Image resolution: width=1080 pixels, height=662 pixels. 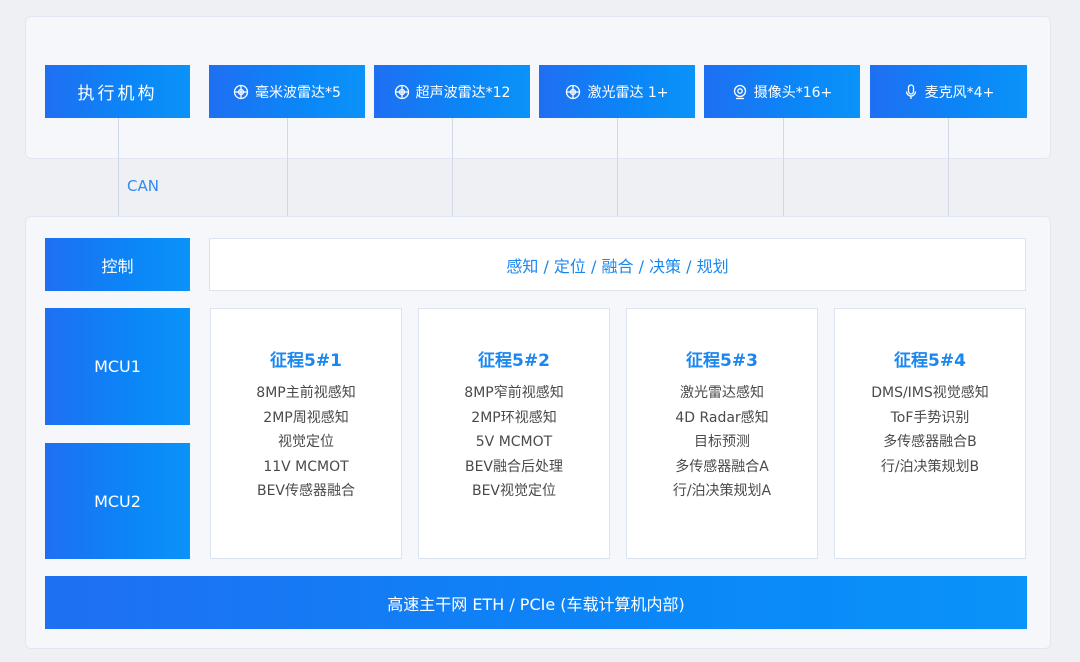 I want to click on card-line: 目标预测, so click(x=722, y=442).